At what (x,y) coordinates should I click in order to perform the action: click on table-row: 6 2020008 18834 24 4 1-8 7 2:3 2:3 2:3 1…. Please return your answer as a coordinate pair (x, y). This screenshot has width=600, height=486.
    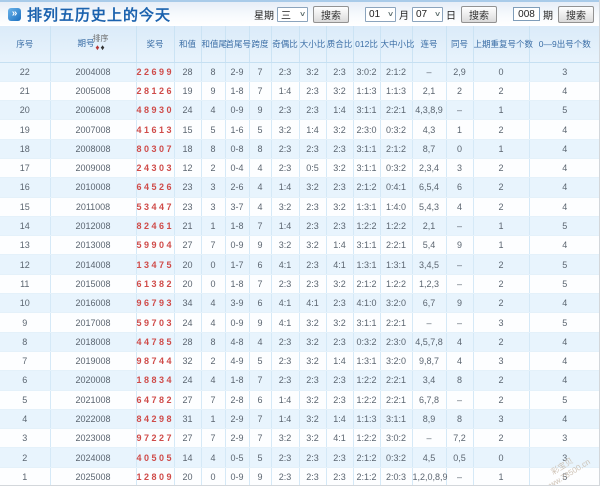
    Looking at the image, I should click on (299, 380).